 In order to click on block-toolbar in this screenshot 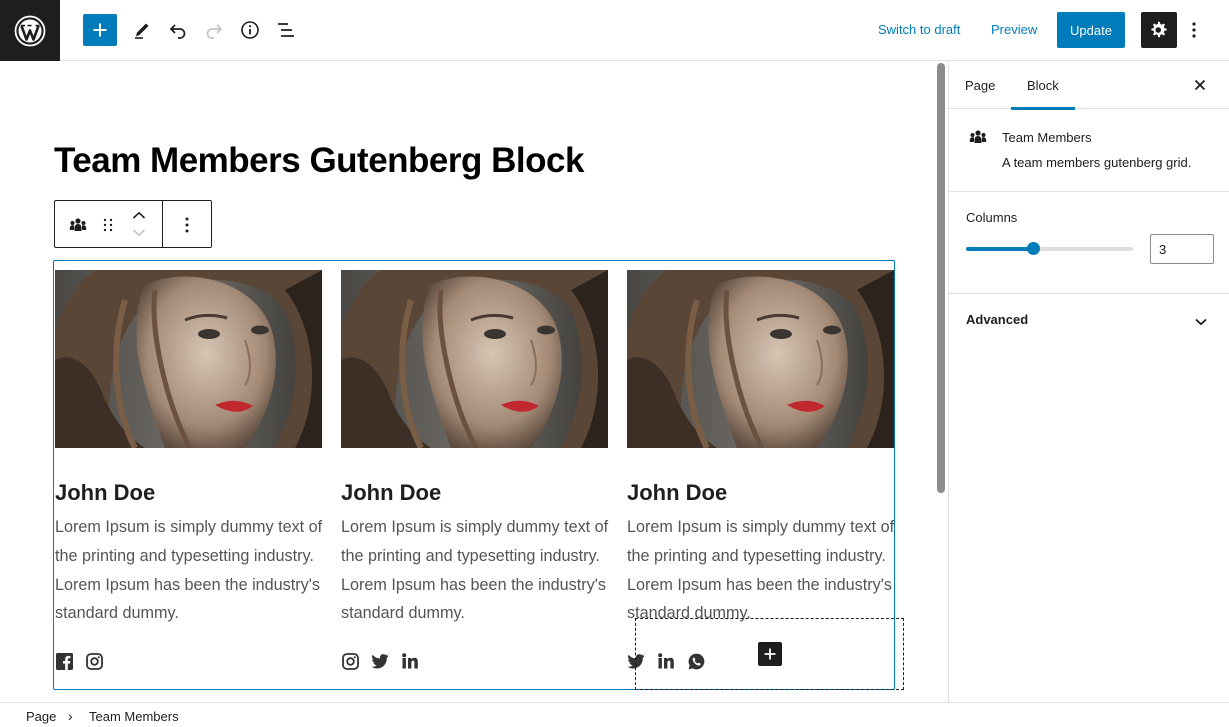, I will do `click(133, 224)`.